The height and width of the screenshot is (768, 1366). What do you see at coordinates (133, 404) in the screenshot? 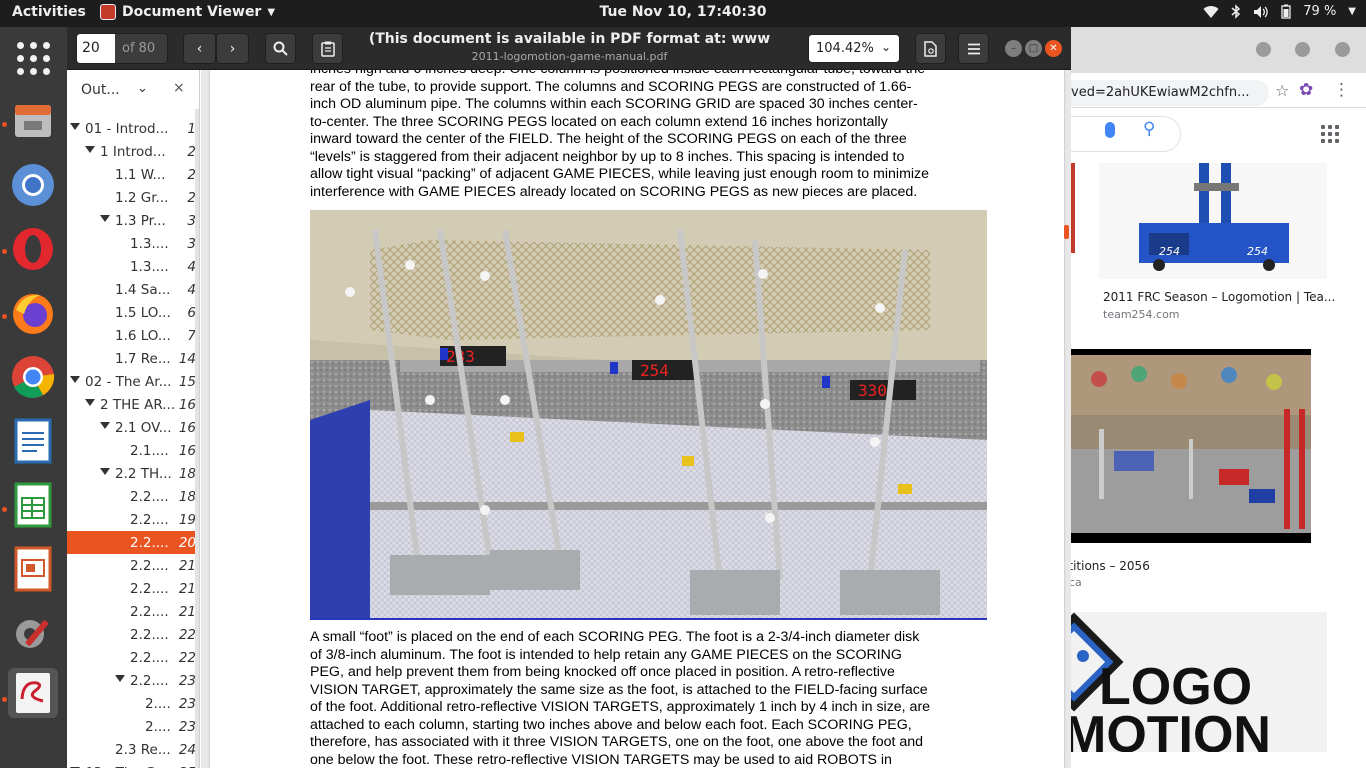
I see `outline-item: 2 THE AR... 16` at bounding box center [133, 404].